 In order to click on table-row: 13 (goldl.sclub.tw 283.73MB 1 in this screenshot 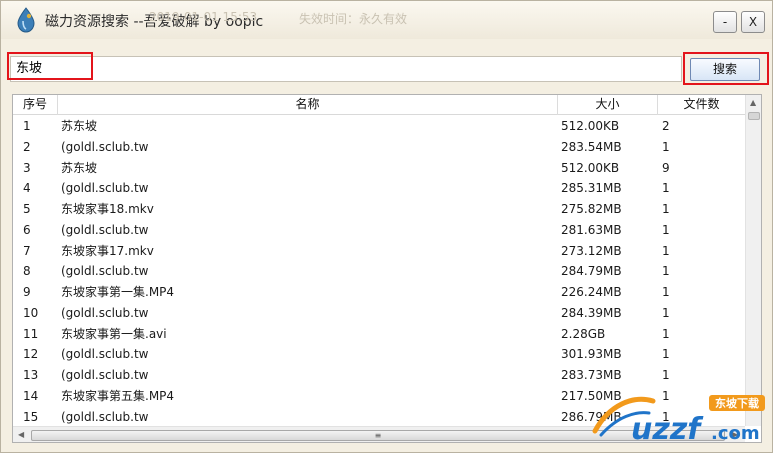, I will do `click(379, 375)`.